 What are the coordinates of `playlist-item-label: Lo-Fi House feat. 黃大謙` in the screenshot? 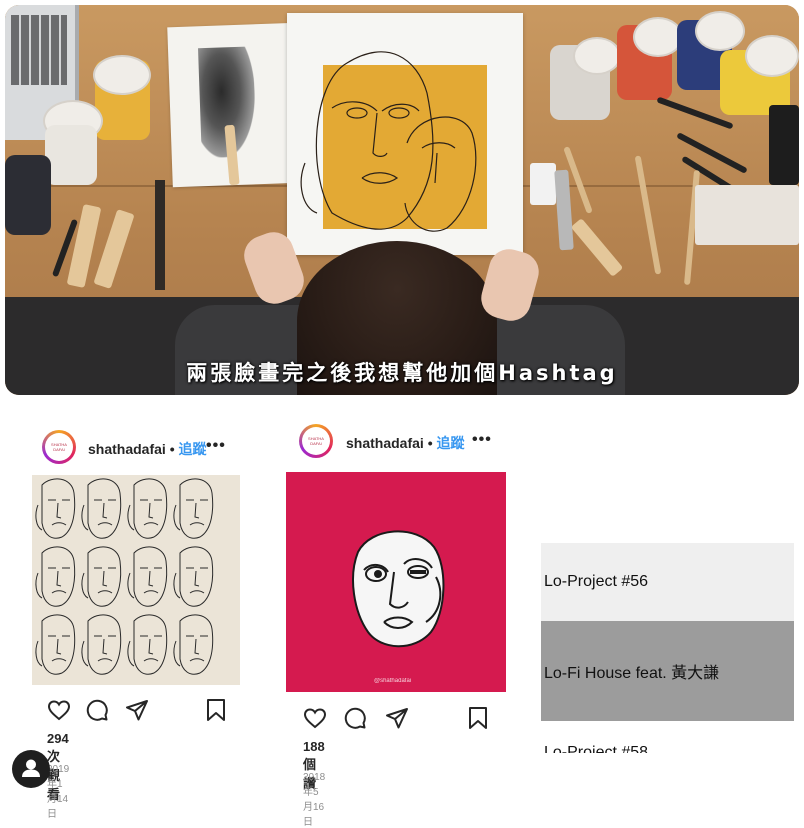 It's located at (632, 673).